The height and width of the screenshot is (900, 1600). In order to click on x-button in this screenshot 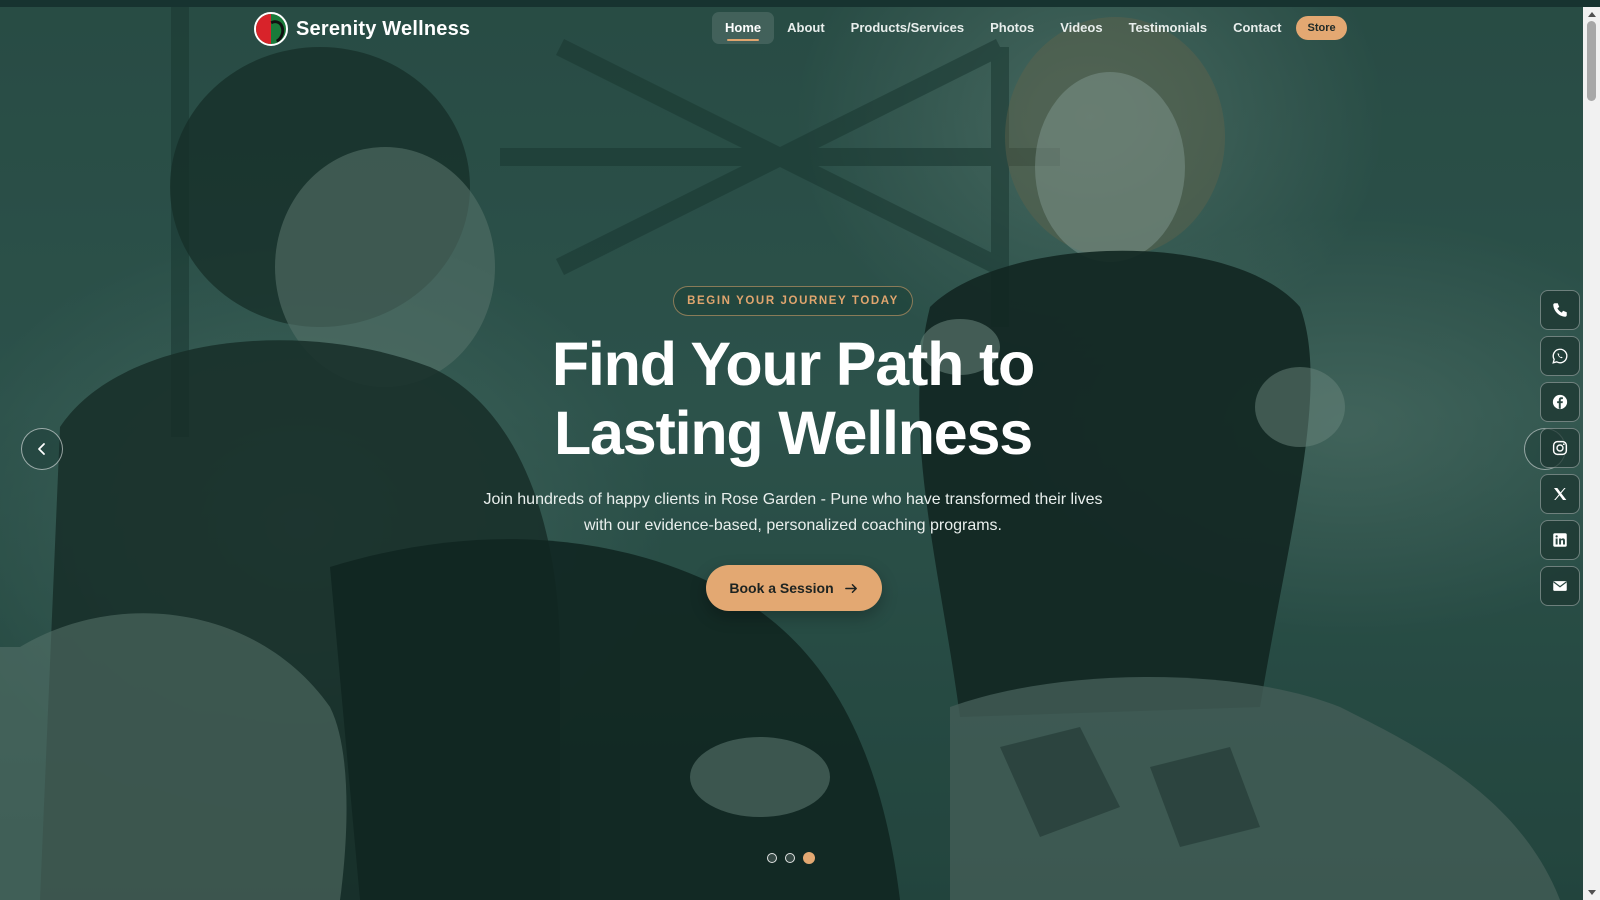, I will do `click(1560, 494)`.